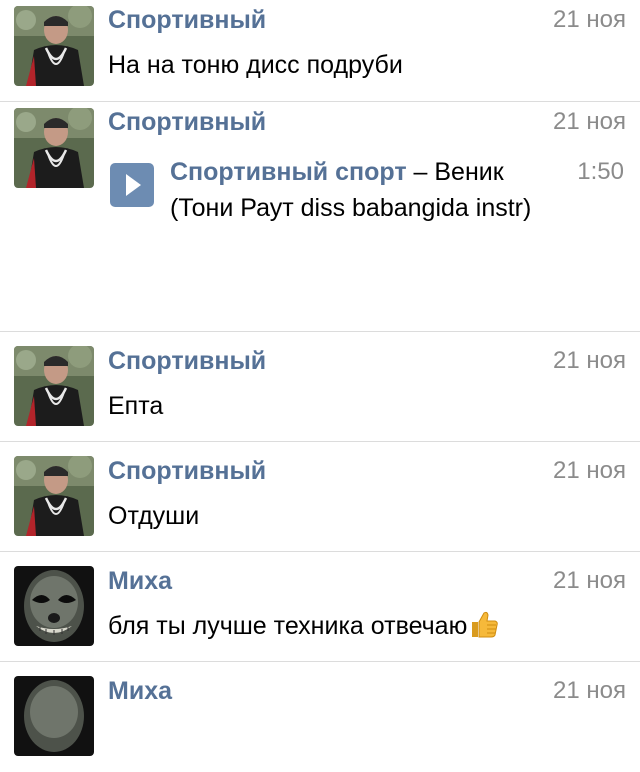  I want to click on message-item: Миха 21 ноя бля ты лучше техника отвечаю, so click(320, 607).